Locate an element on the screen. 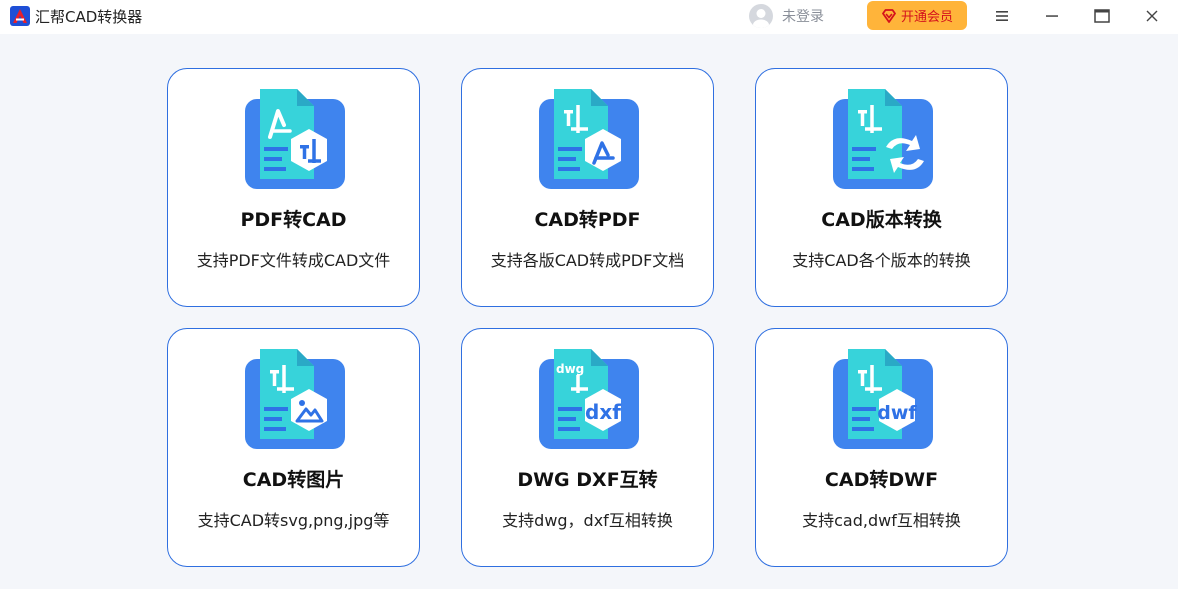  cad-to-dwf-icon: dwf is located at coordinates (883, 399).